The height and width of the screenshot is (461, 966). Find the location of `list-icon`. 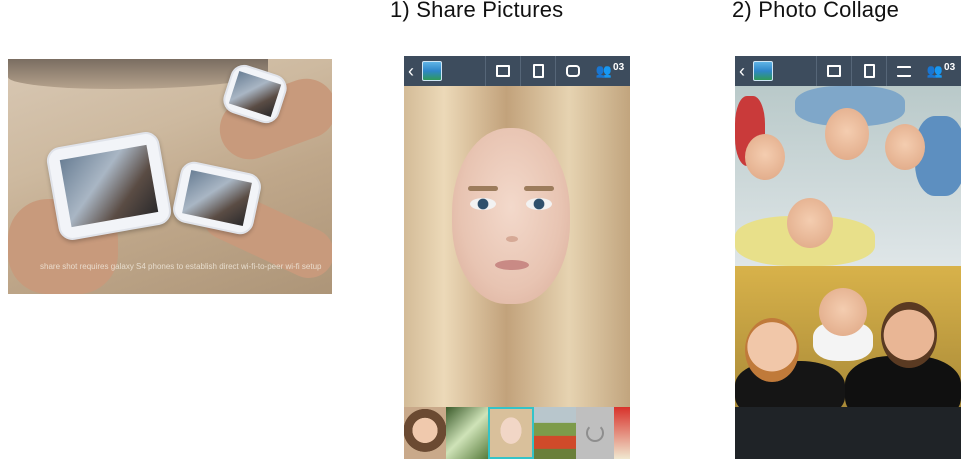

list-icon is located at coordinates (904, 71).